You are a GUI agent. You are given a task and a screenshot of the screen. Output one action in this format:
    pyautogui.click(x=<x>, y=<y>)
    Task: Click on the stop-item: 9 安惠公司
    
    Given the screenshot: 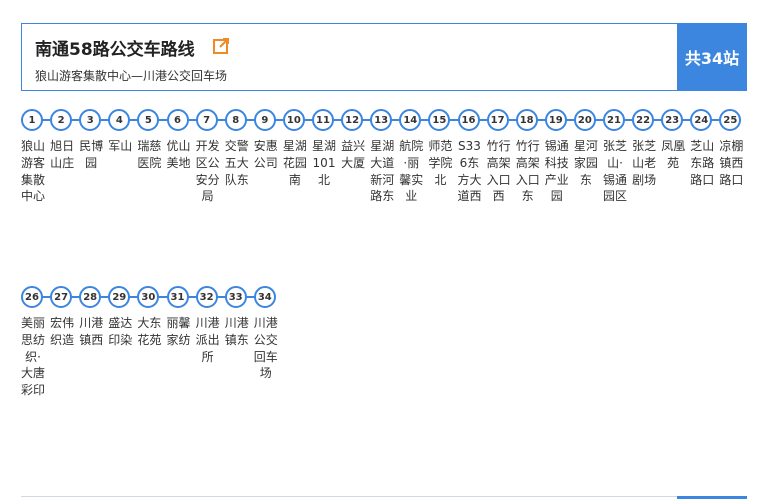 What is the action you would take?
    pyautogui.click(x=265, y=140)
    